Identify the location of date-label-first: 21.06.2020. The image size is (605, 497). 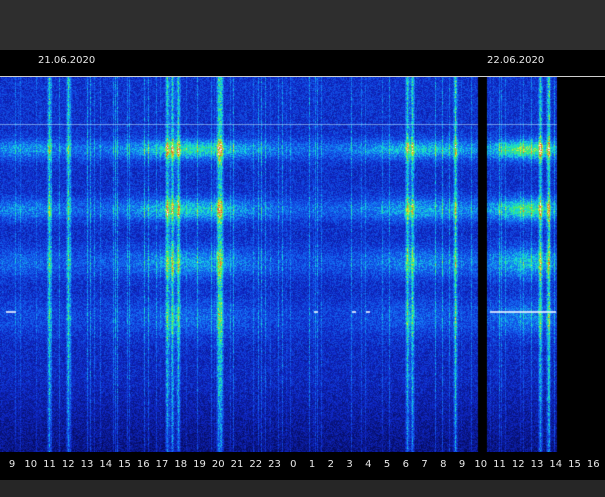
(67, 60).